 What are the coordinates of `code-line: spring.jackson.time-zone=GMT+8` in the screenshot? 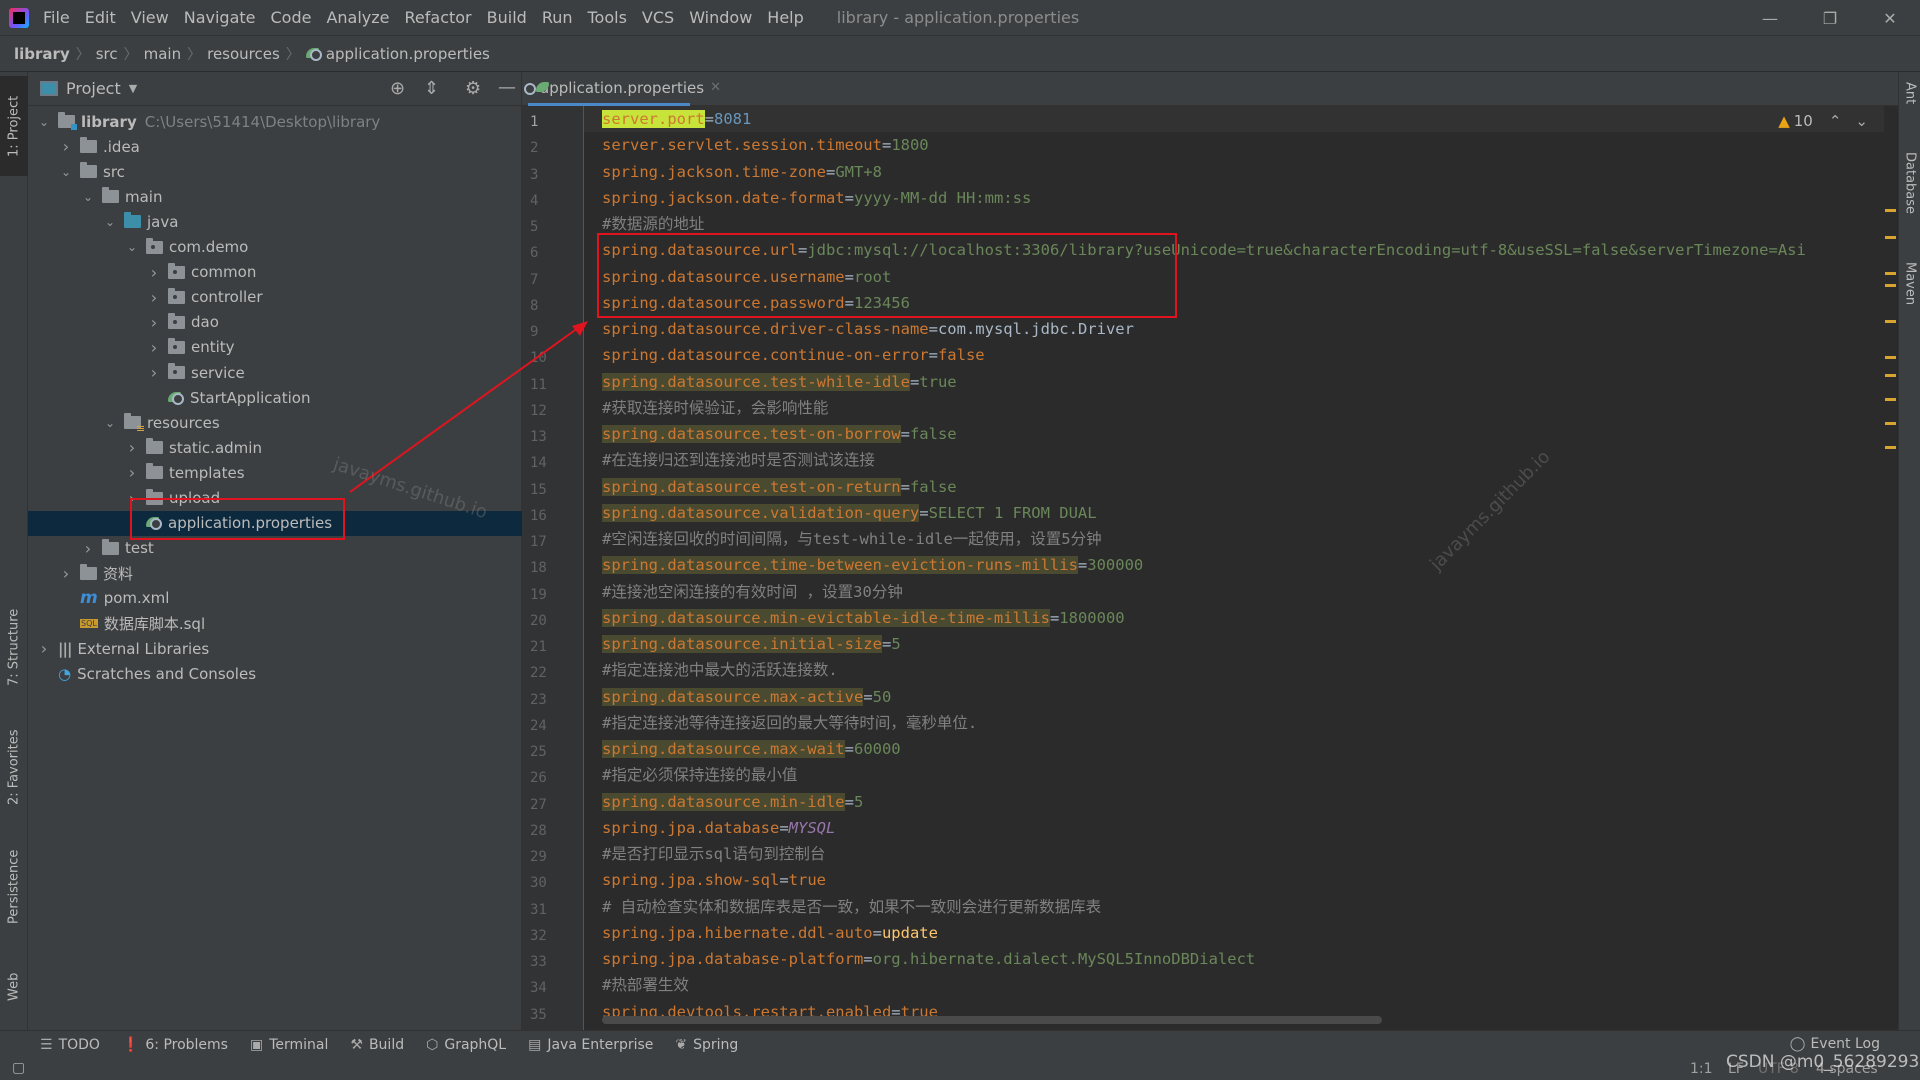 It's located at (742, 172).